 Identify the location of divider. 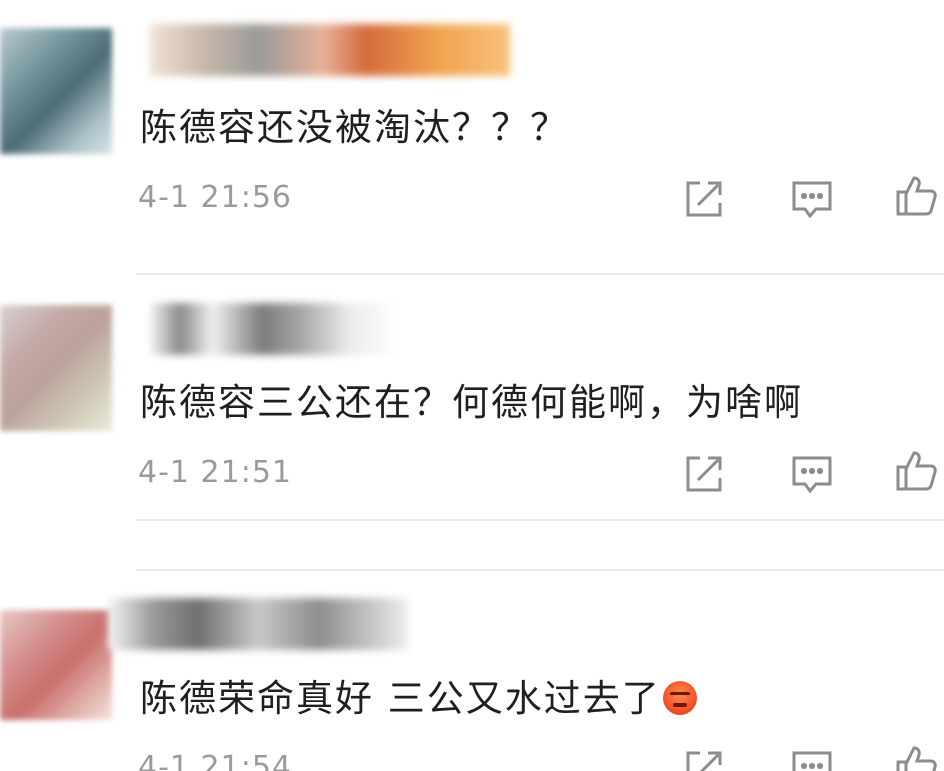
(540, 520).